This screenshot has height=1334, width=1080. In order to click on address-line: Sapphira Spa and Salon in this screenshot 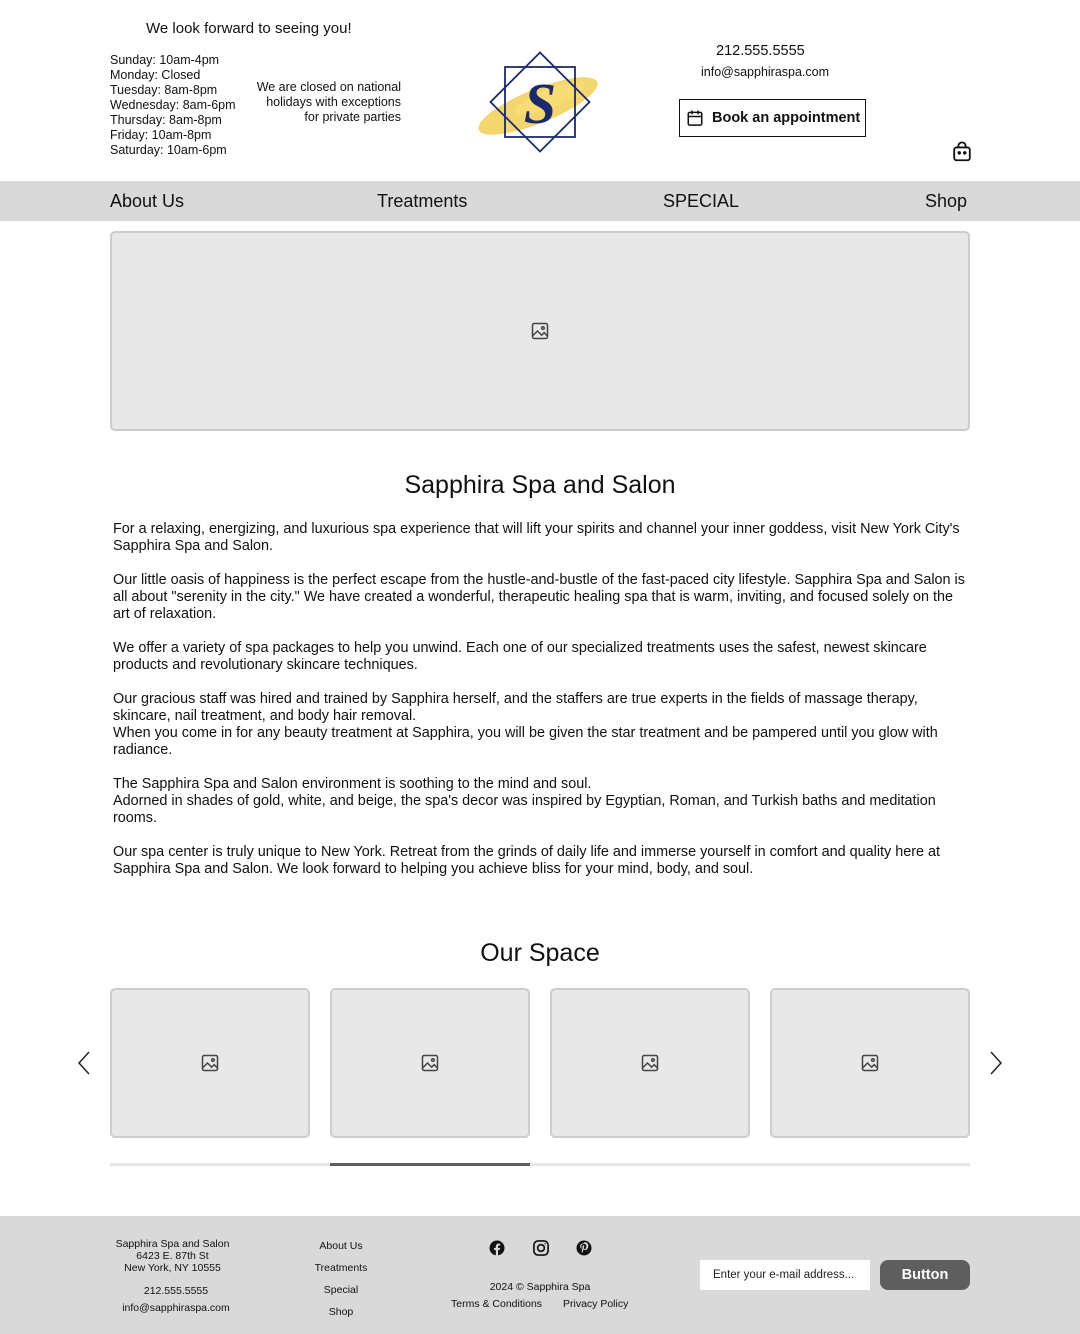, I will do `click(172, 1244)`.